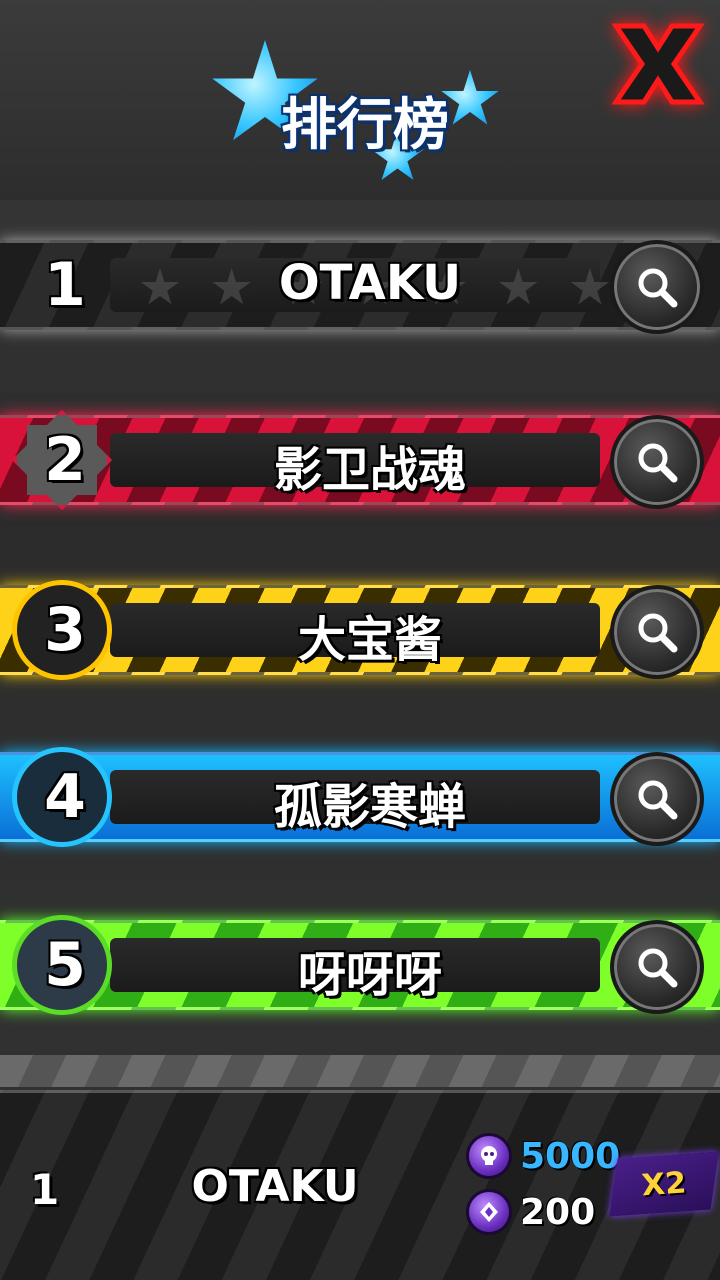  I want to click on rank-badge: 4, so click(65, 797).